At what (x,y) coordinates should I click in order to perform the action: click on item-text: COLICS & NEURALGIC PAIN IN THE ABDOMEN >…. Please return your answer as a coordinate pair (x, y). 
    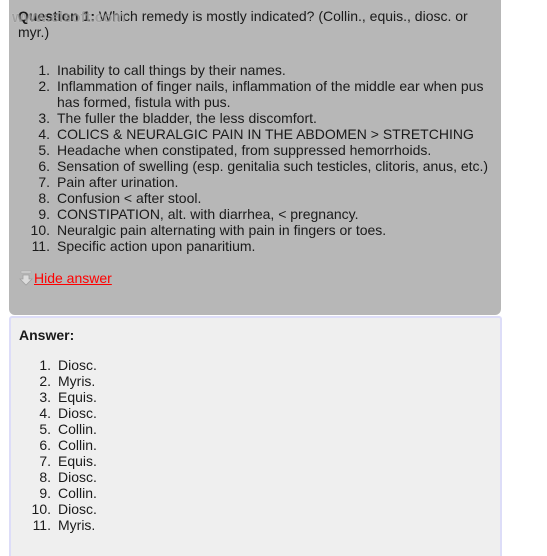
    Looking at the image, I should click on (265, 134).